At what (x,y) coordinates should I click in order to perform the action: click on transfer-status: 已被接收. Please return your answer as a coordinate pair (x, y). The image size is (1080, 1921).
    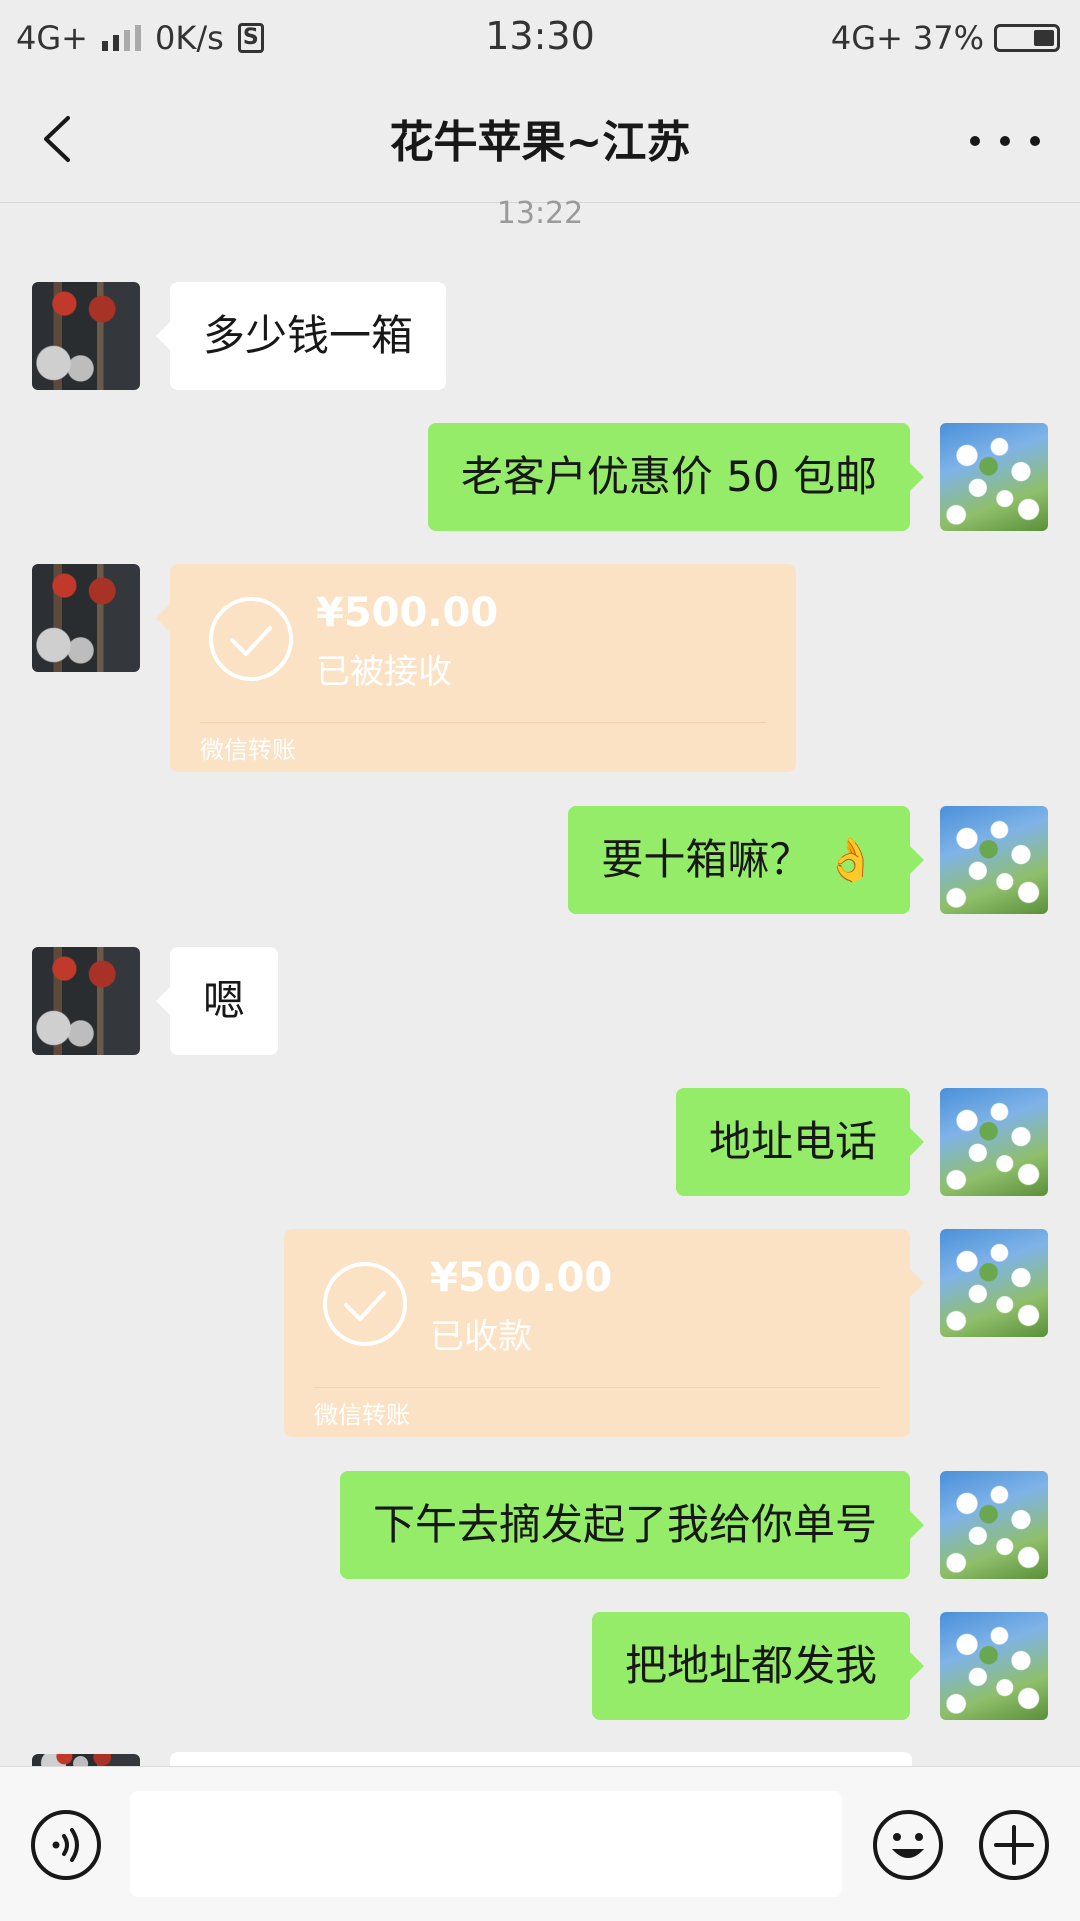
    Looking at the image, I should click on (384, 672).